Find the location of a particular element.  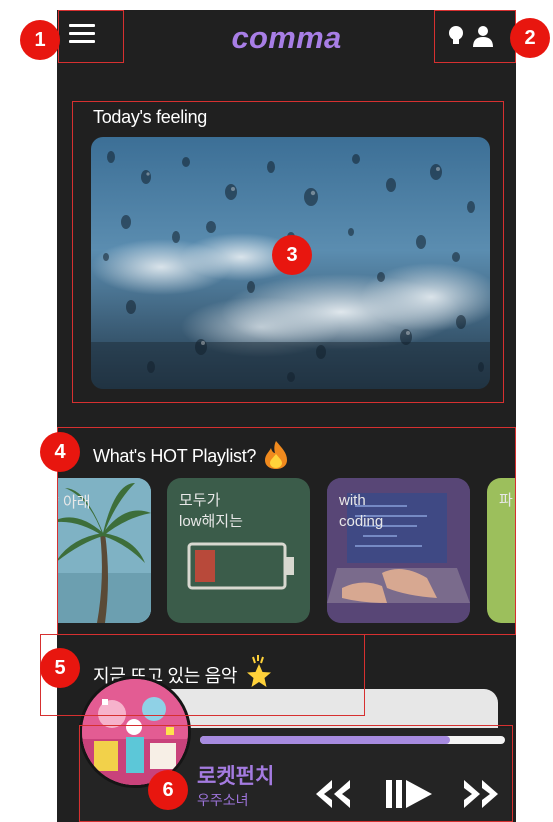

annotation-marker: 5 is located at coordinates (60, 668).